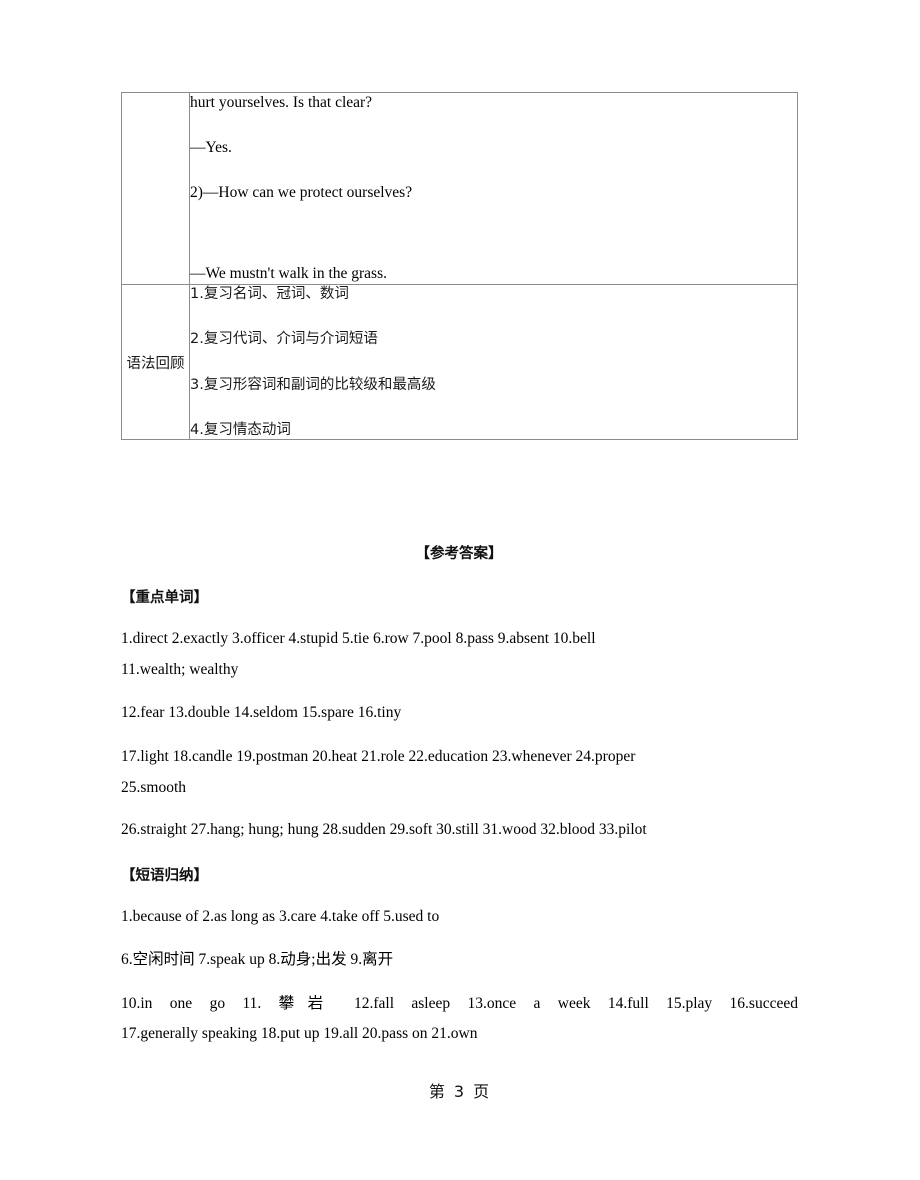  What do you see at coordinates (281, 102) in the screenshot?
I see `dialogue-line: hurt yourselves. Is that clear?` at bounding box center [281, 102].